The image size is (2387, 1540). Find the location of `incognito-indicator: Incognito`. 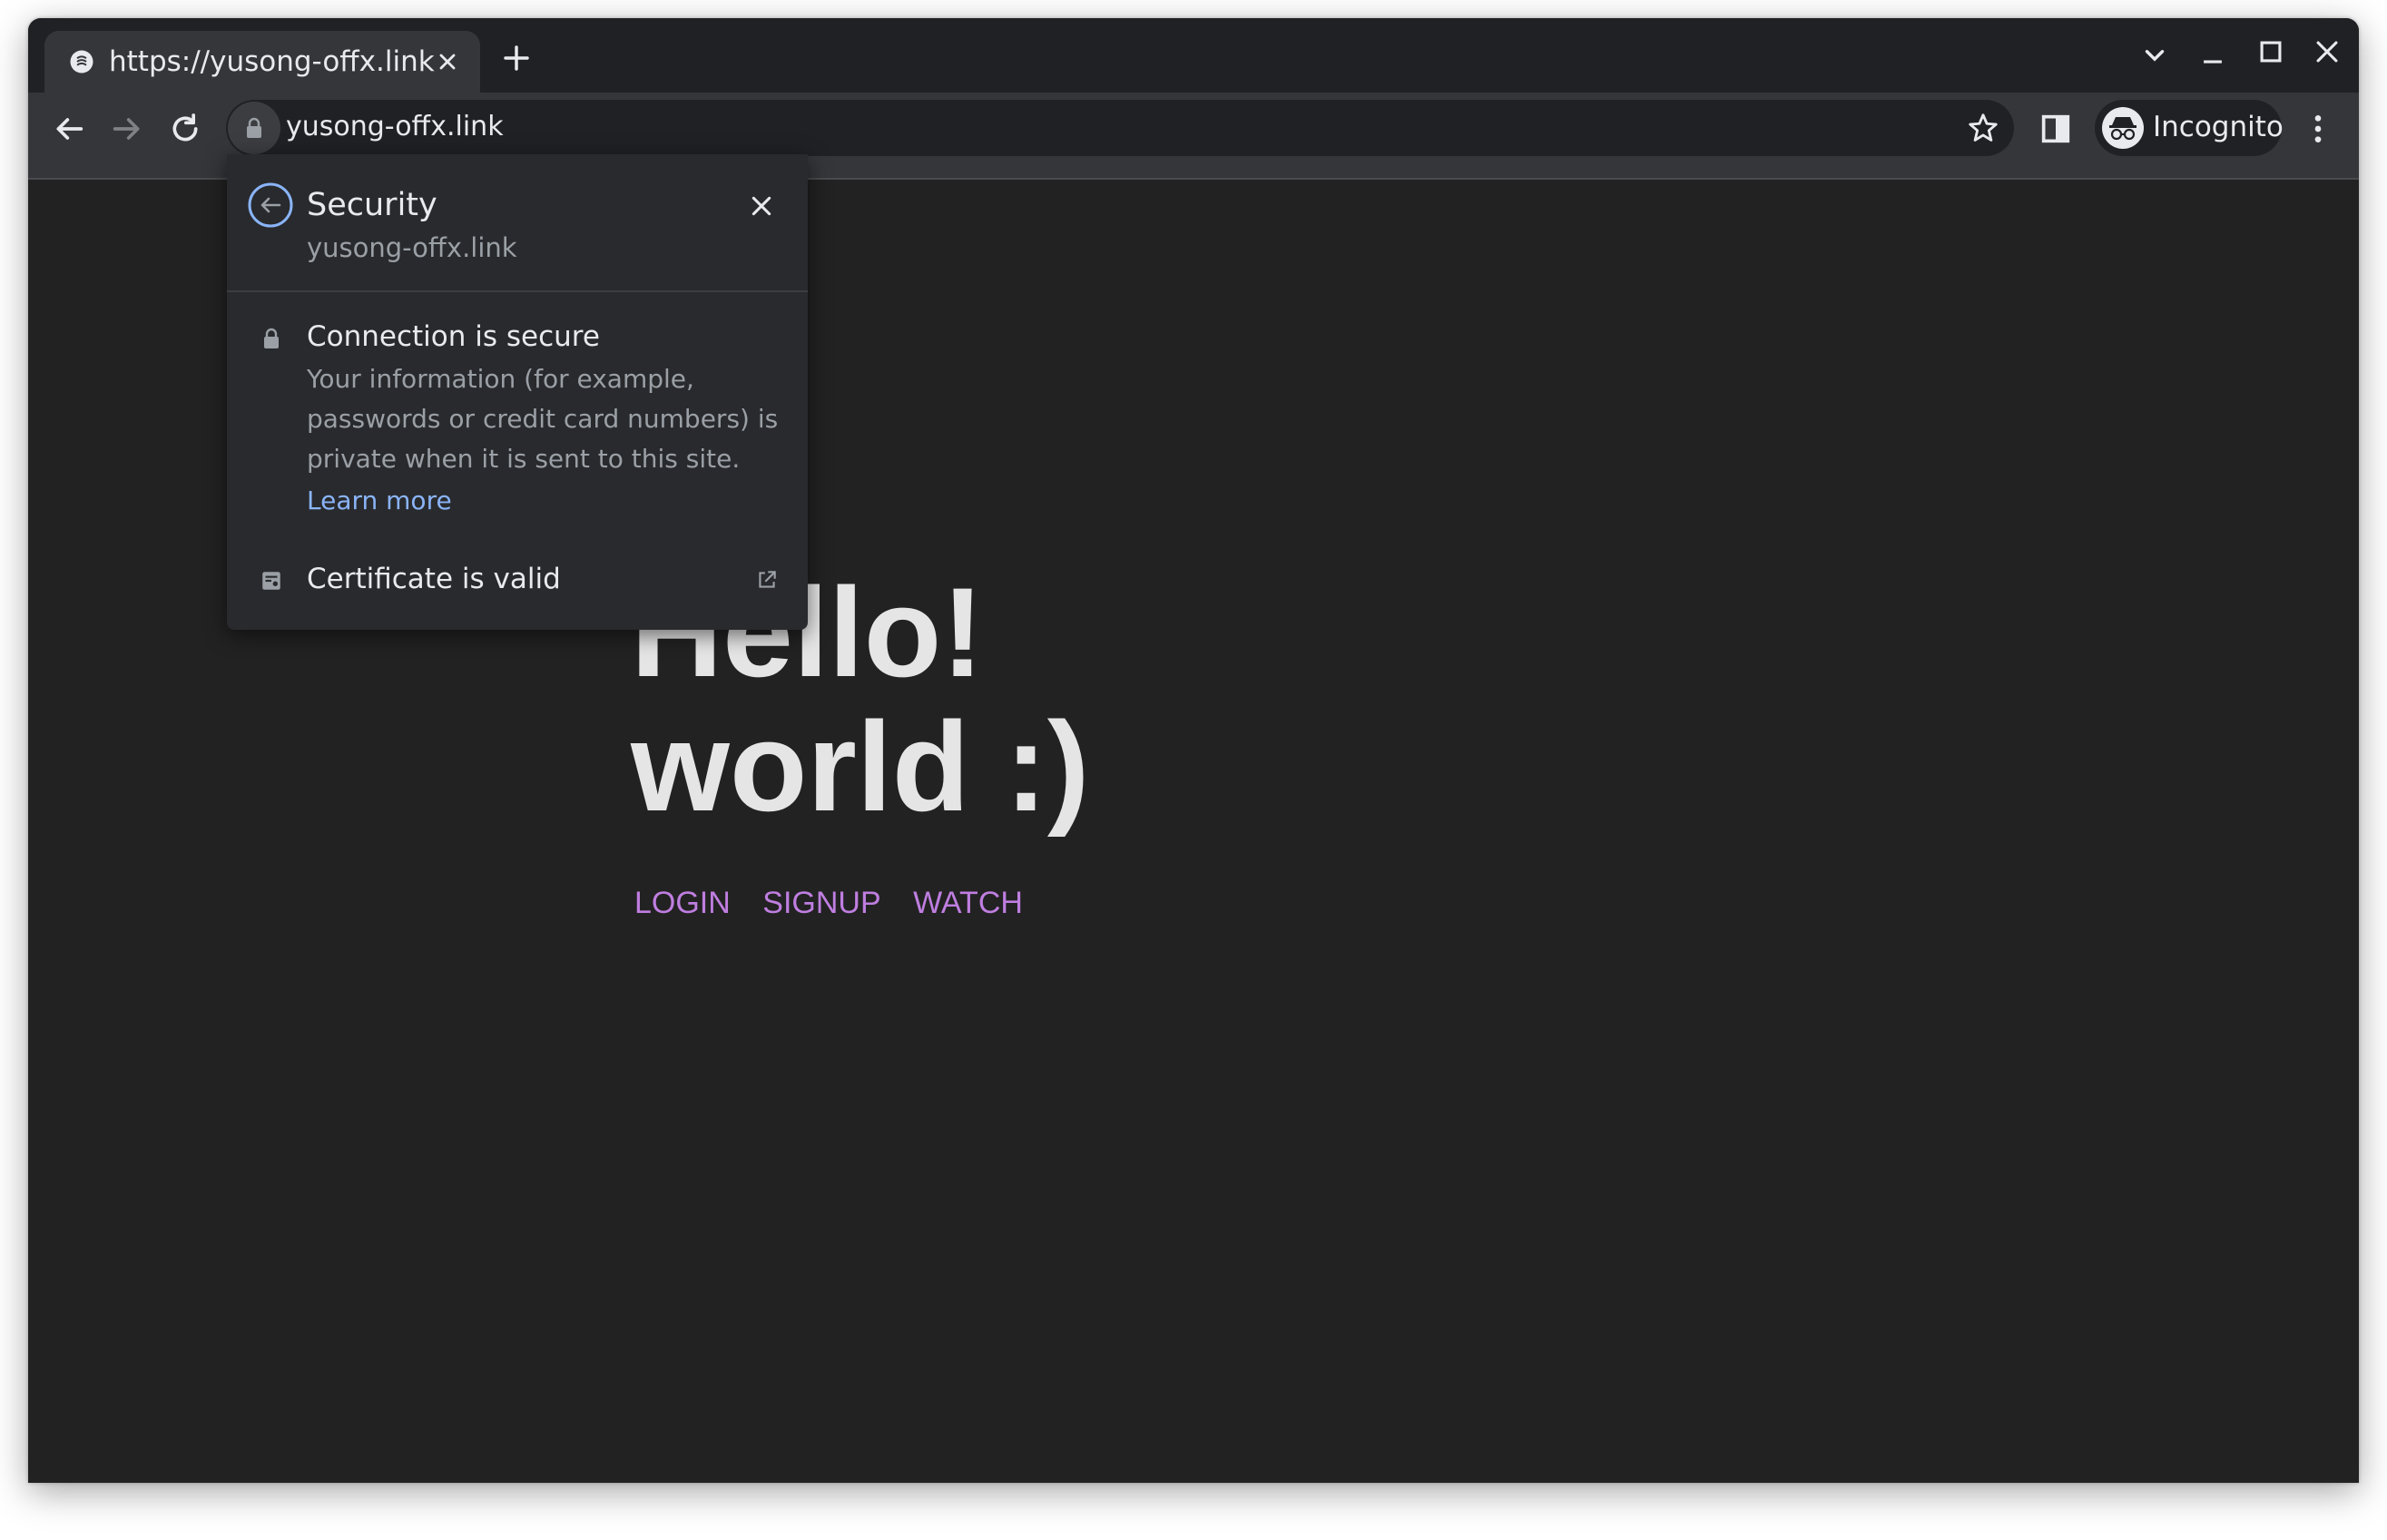

incognito-indicator: Incognito is located at coordinates (2189, 128).